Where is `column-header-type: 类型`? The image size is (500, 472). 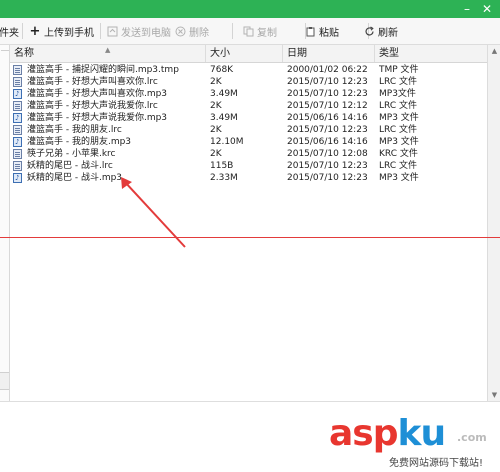
column-header-type: 类型 is located at coordinates (431, 53).